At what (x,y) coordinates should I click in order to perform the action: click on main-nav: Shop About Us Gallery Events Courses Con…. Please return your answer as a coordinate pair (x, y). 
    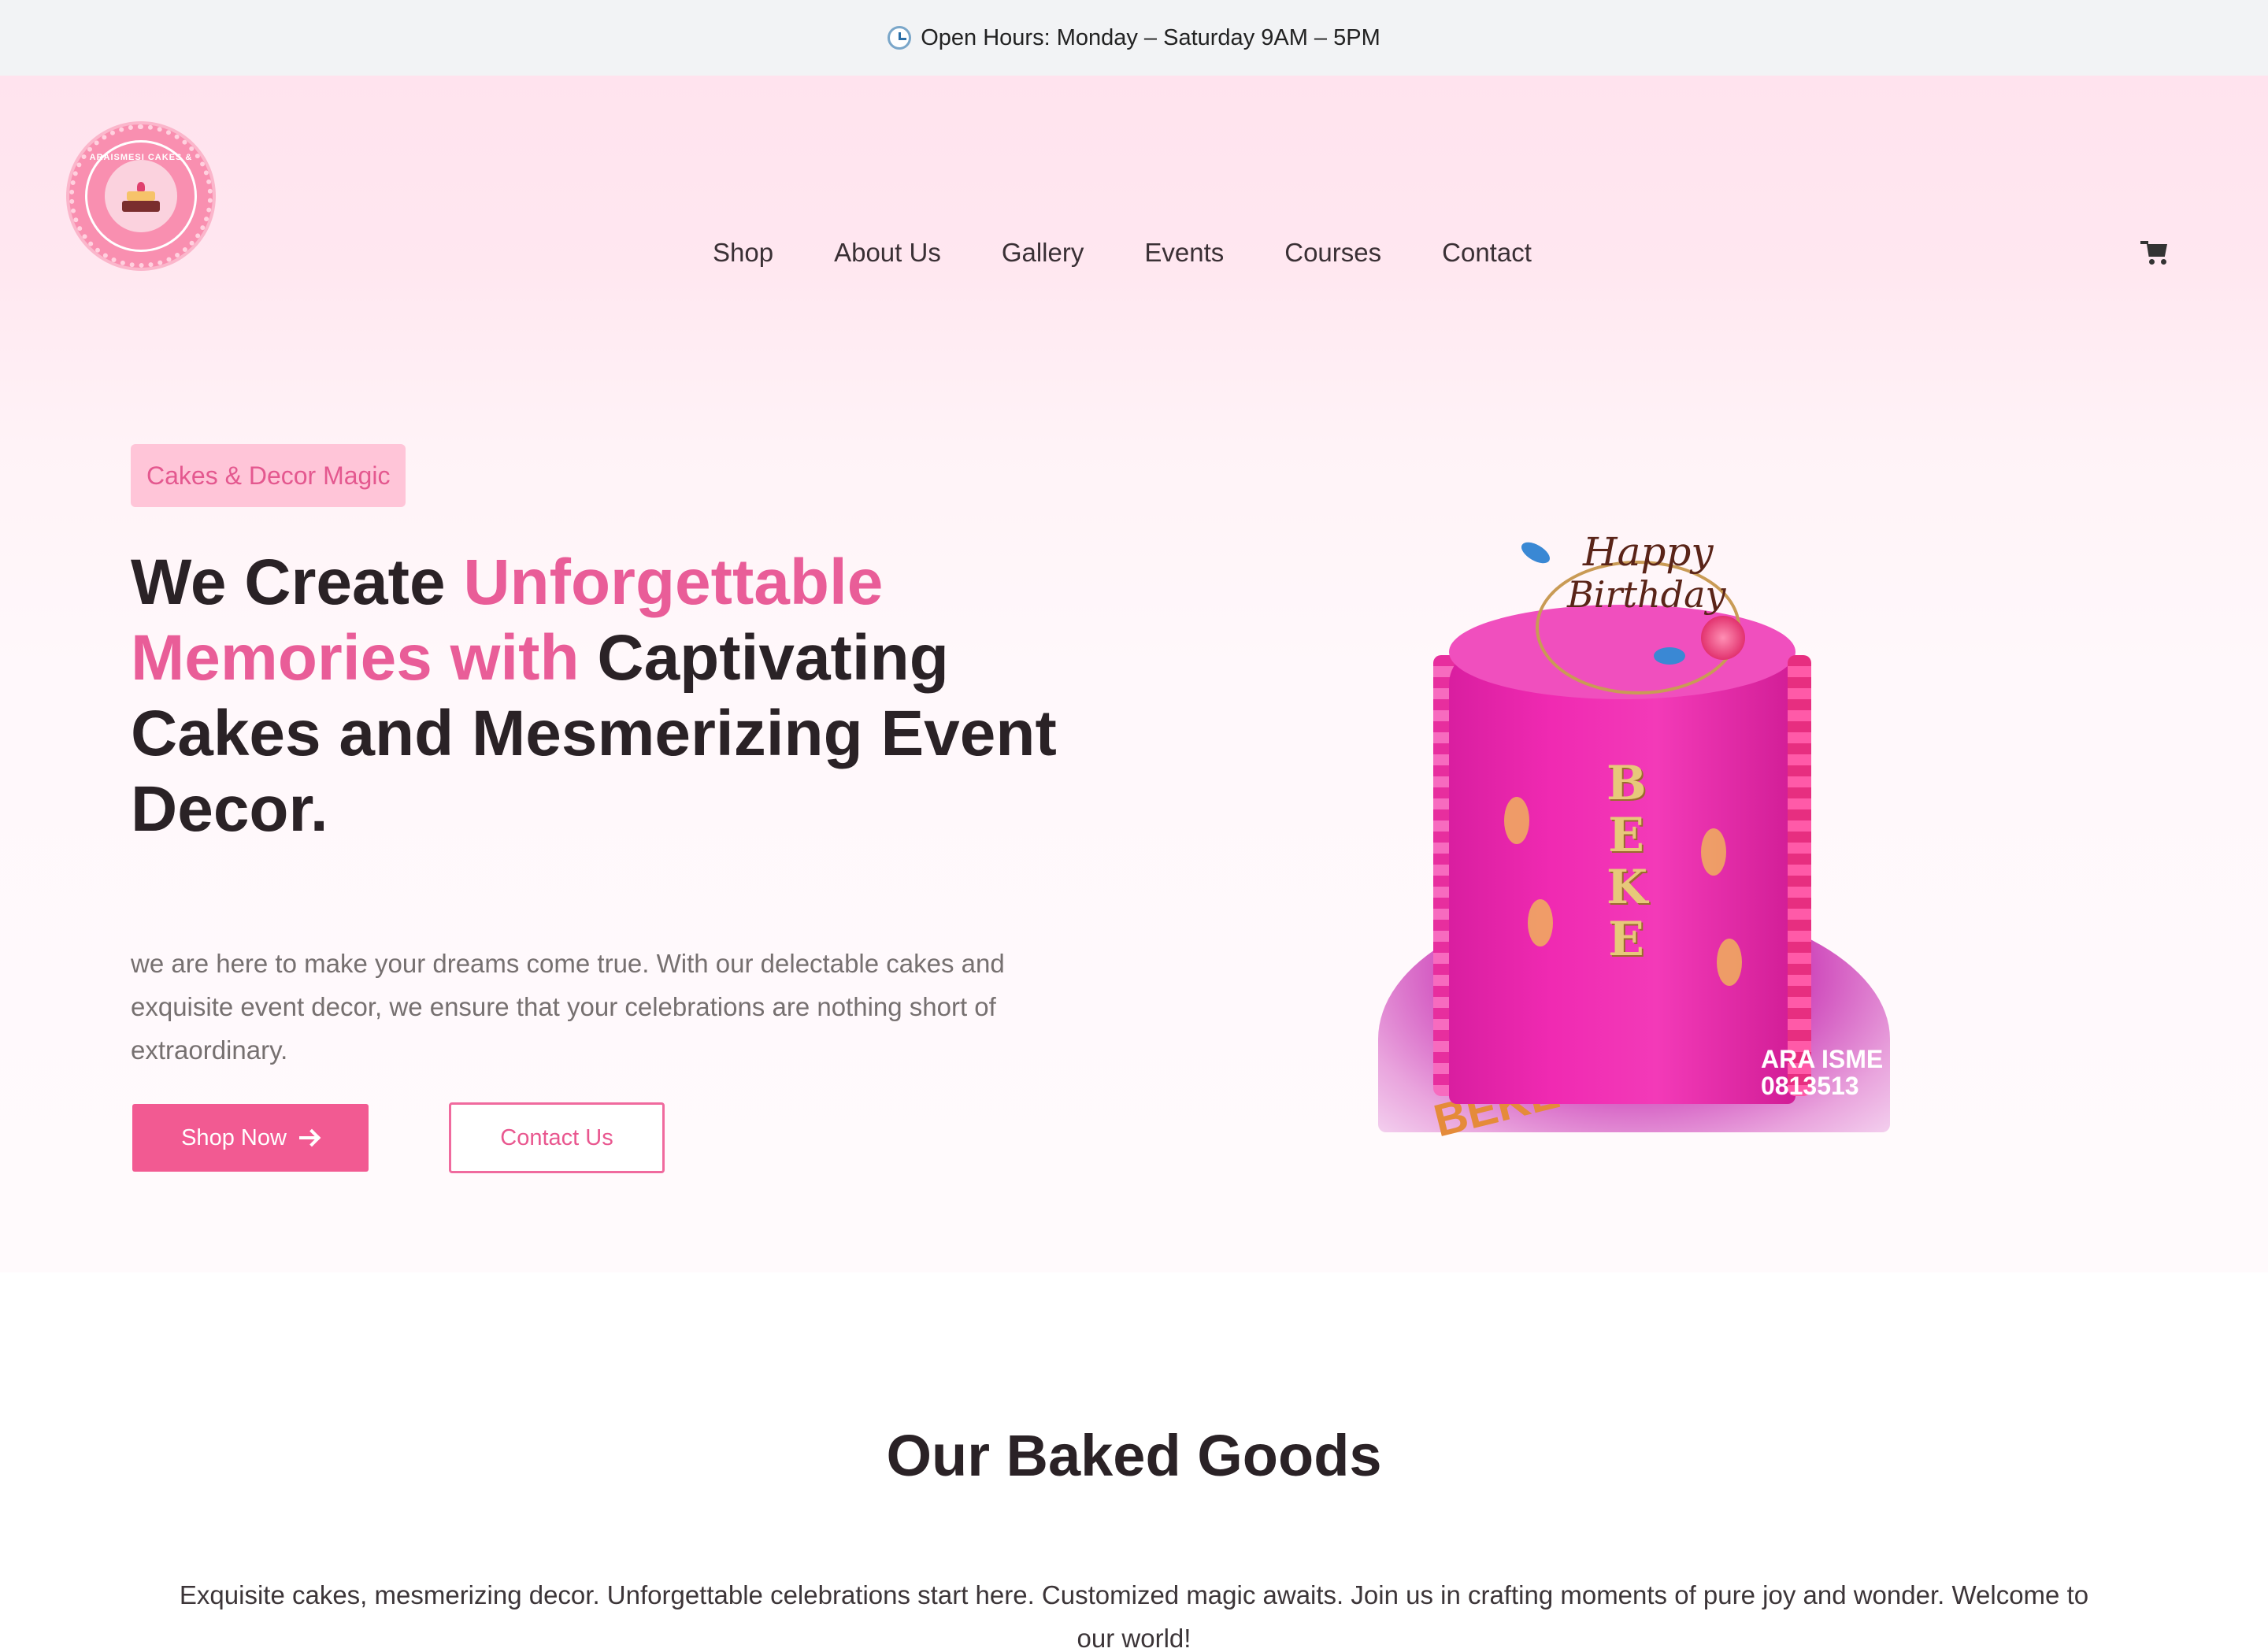
    Looking at the image, I should click on (1122, 253).